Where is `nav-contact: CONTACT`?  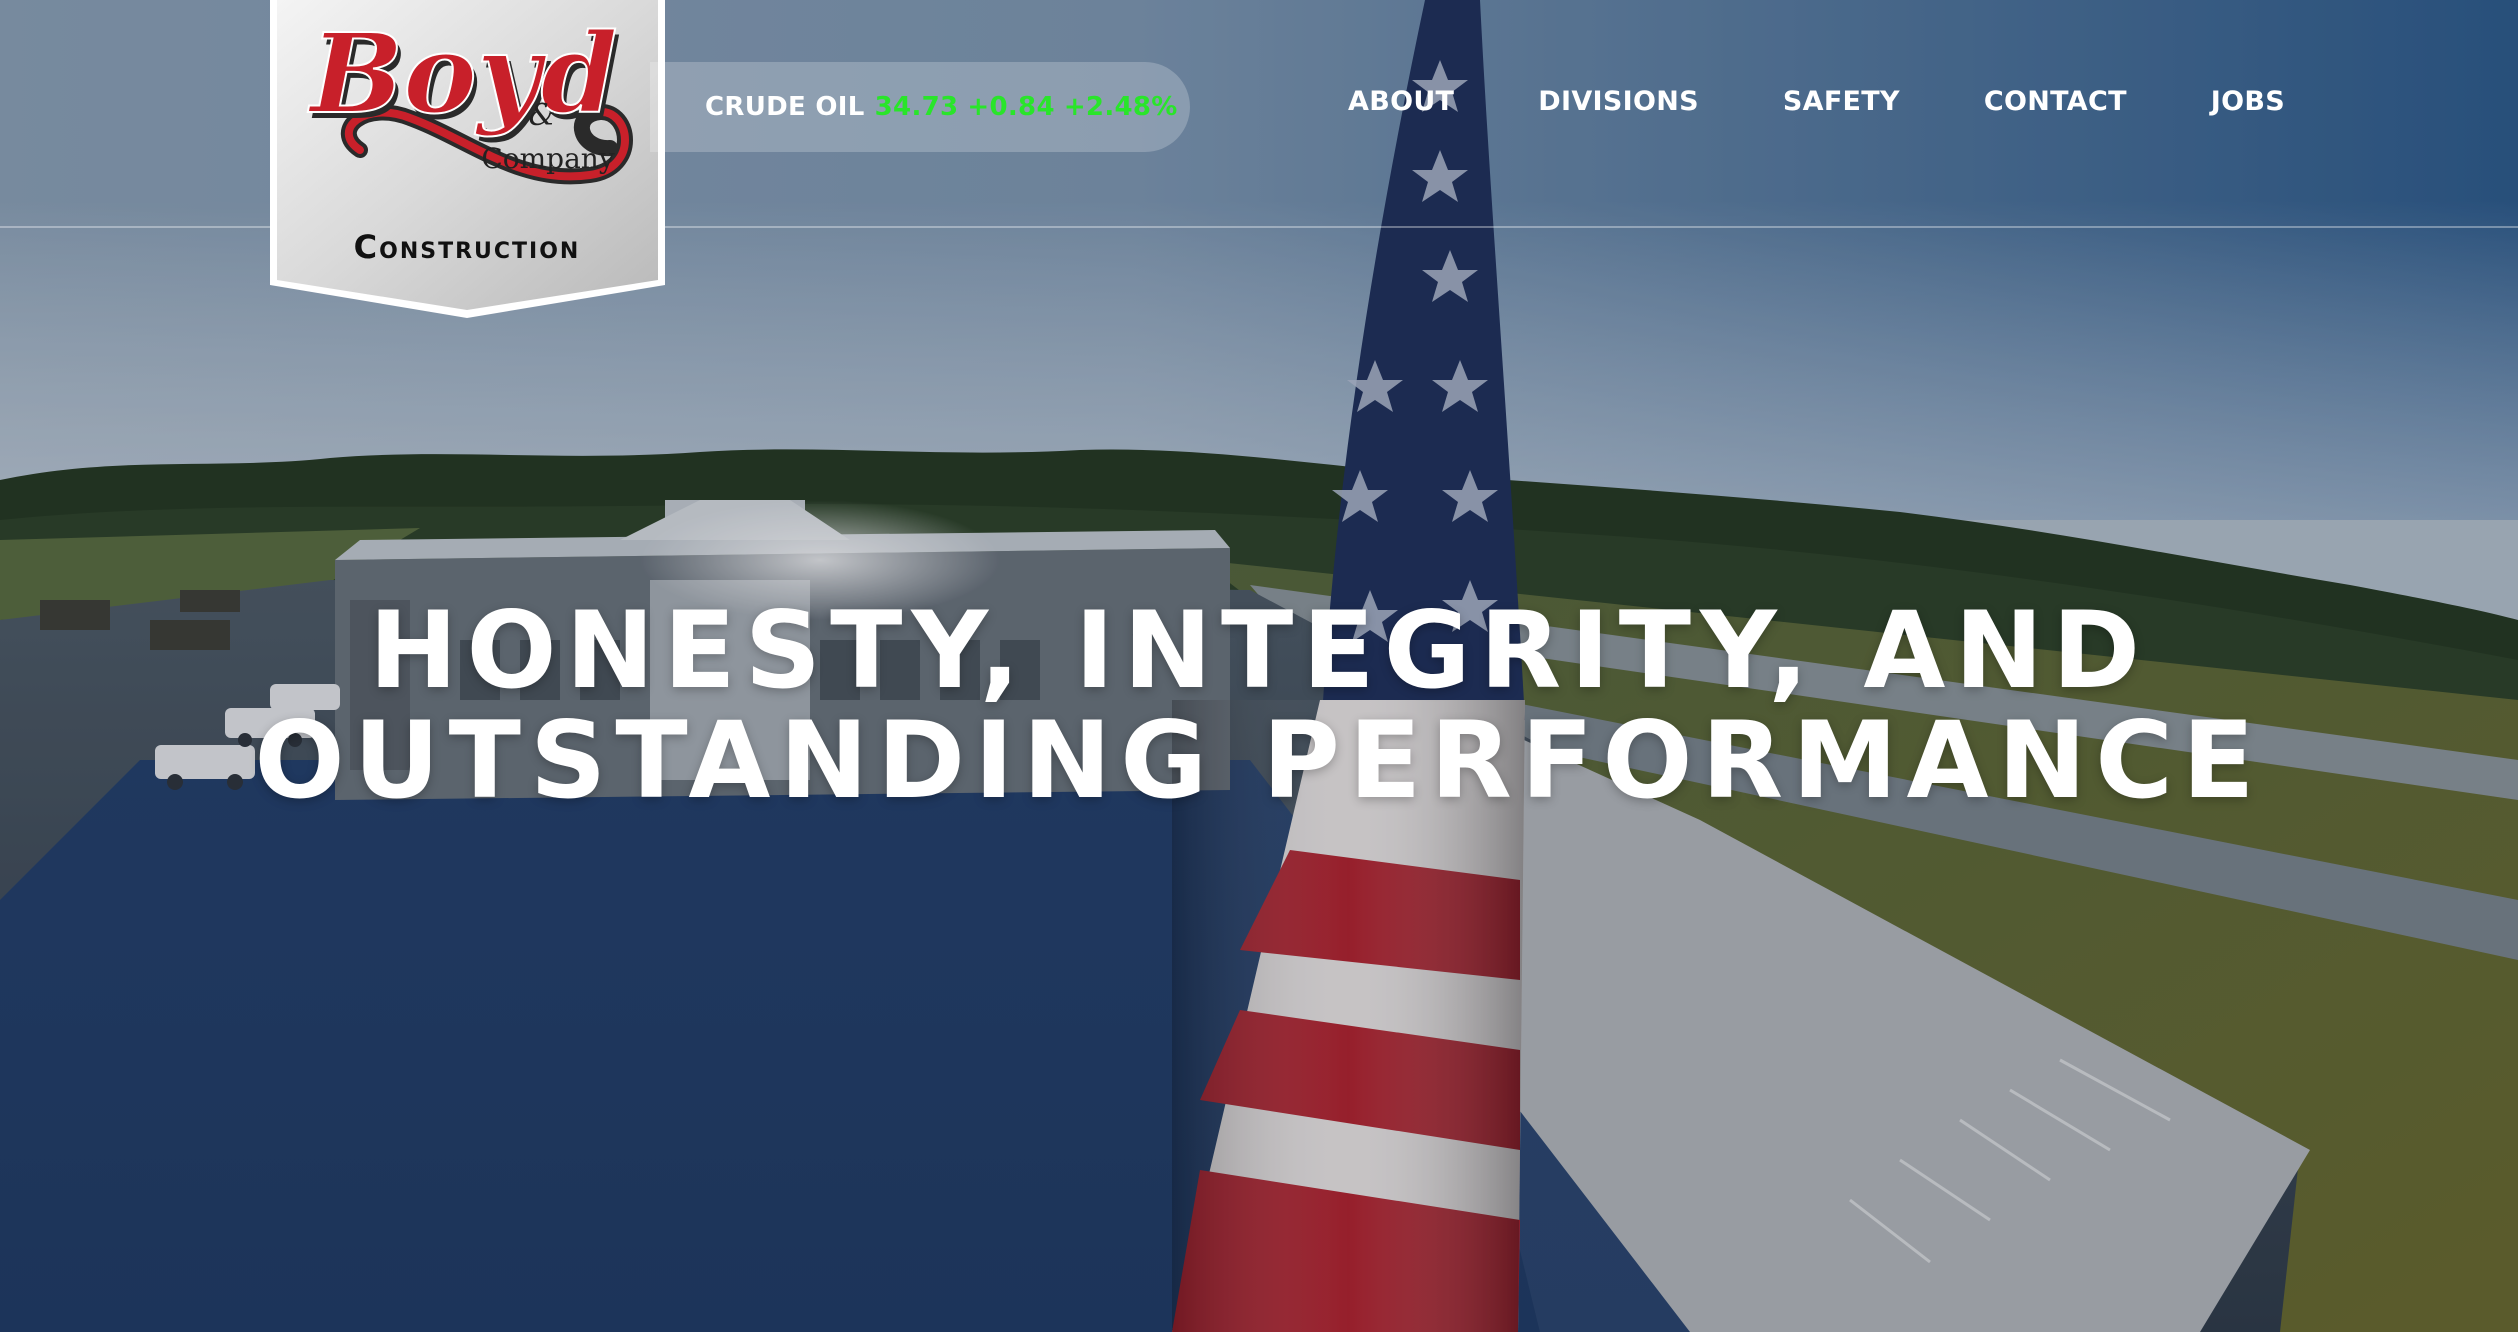
nav-contact: CONTACT is located at coordinates (2055, 101).